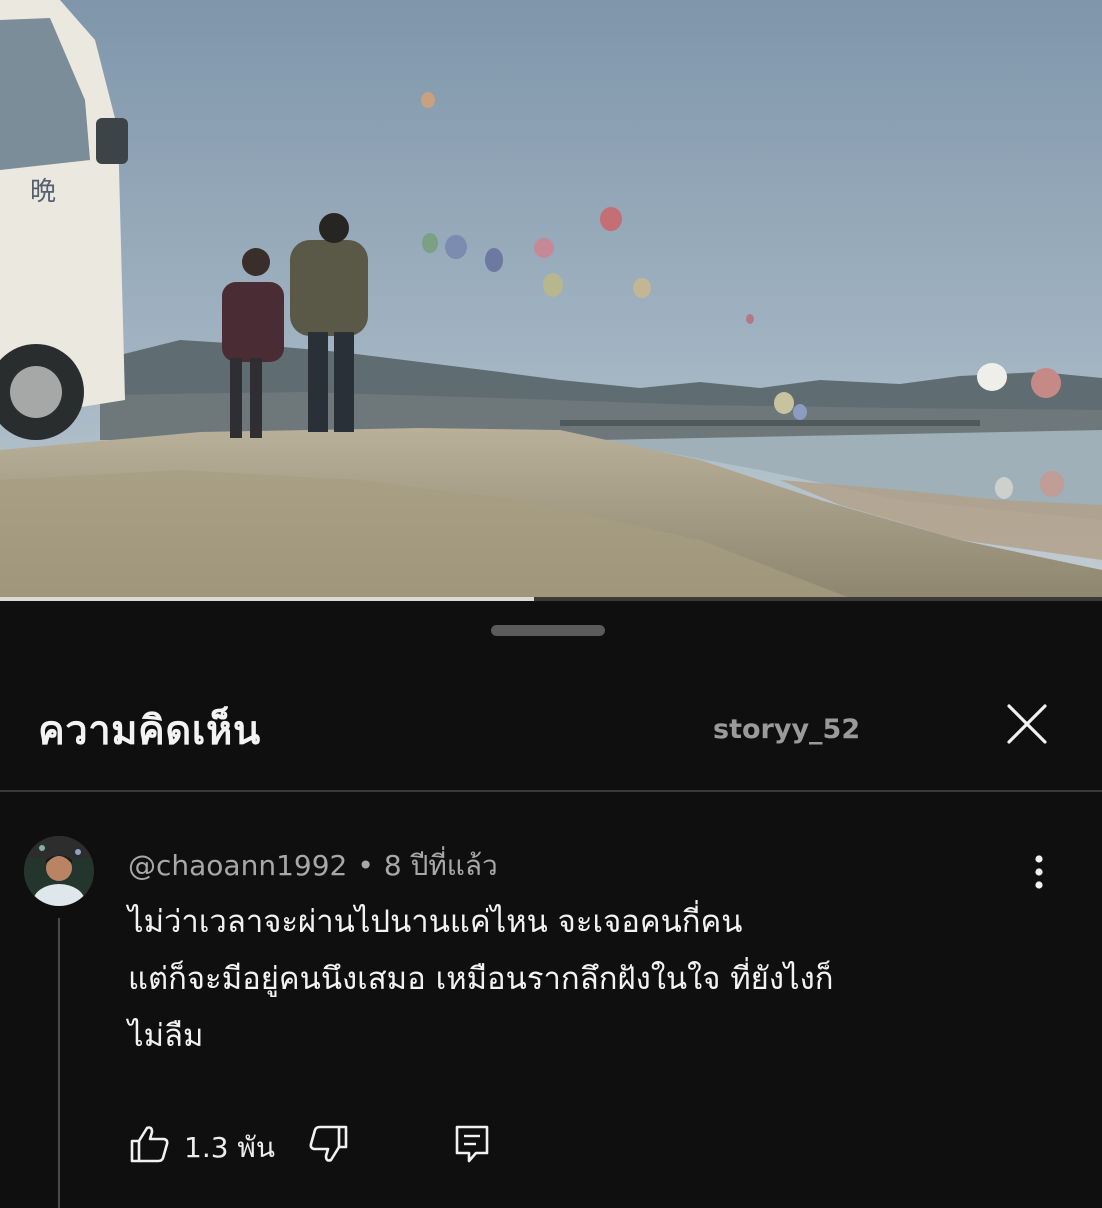 The width and height of the screenshot is (1102, 1208). I want to click on svg-text: 晩, so click(43, 192).